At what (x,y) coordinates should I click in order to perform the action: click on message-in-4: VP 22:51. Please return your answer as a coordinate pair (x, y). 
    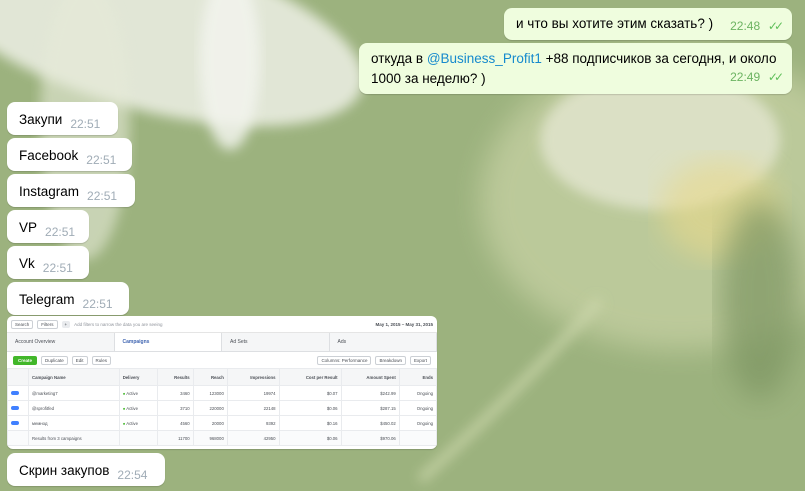
    Looking at the image, I should click on (48, 226).